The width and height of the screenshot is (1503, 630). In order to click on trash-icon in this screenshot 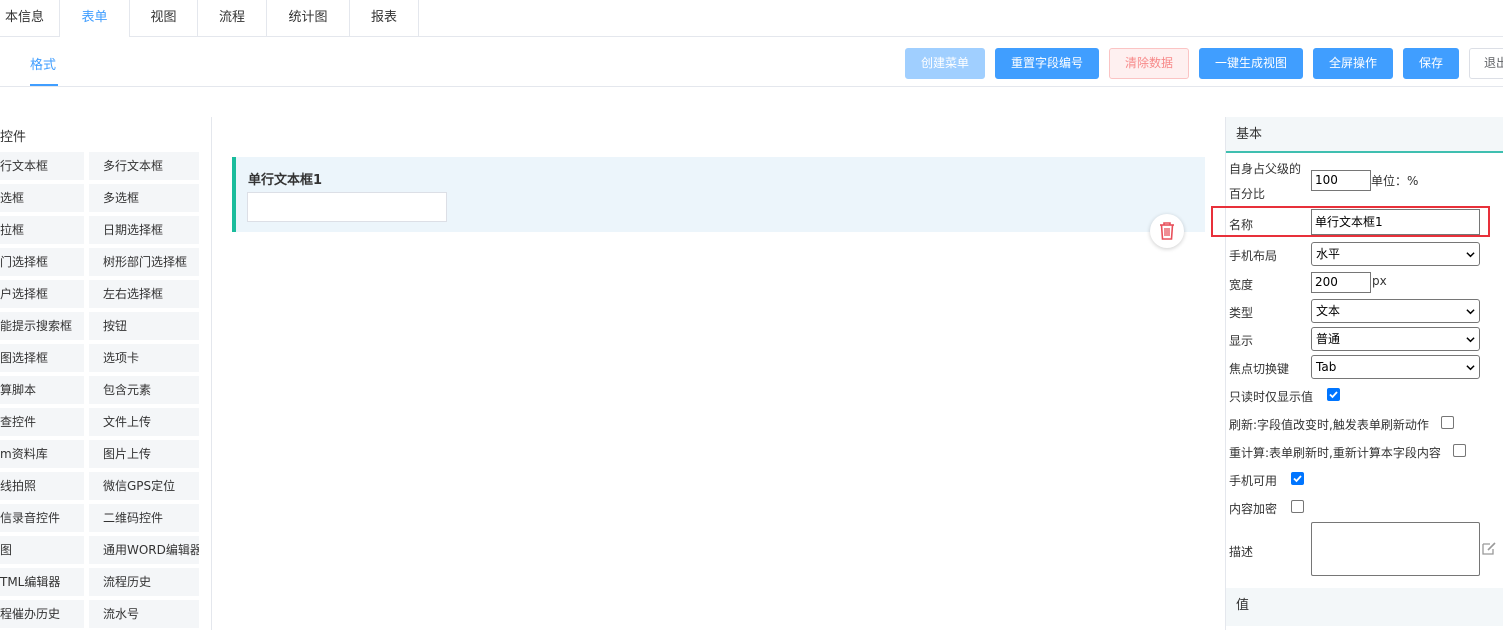, I will do `click(1167, 231)`.